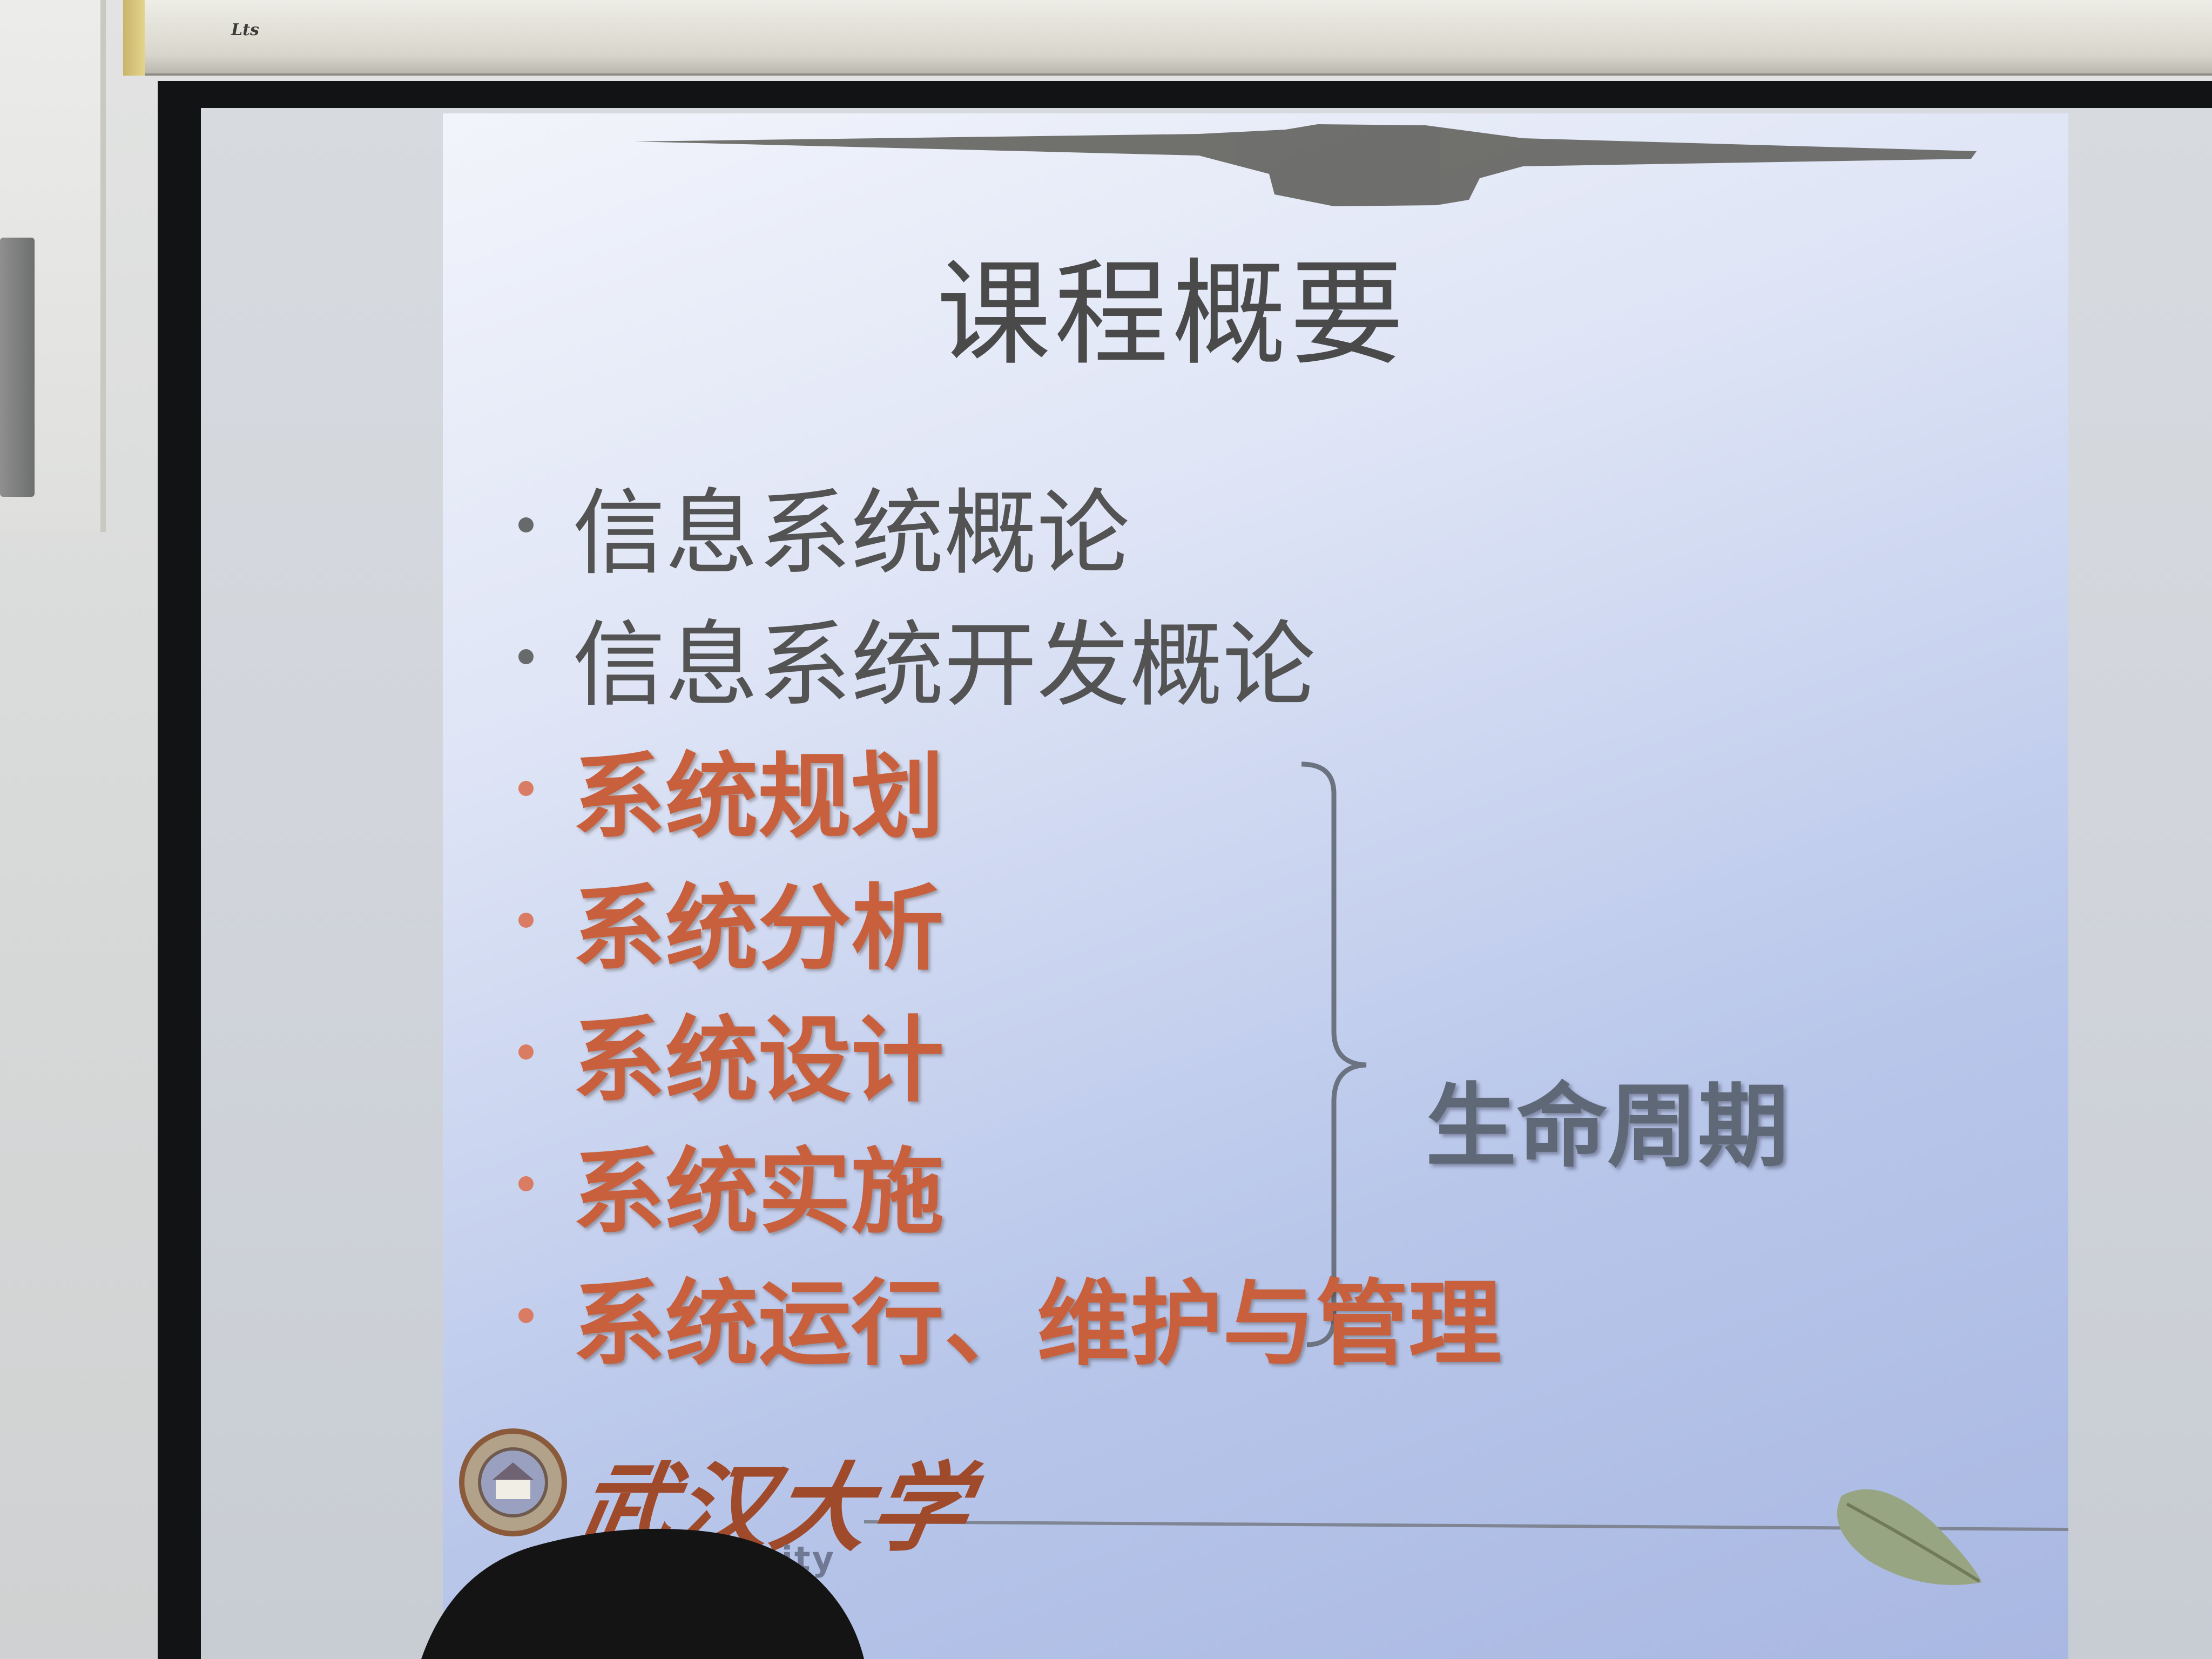 Image resolution: width=2212 pixels, height=1659 pixels. Describe the element at coordinates (642, 1593) in the screenshot. I see `audience-head-silhouette` at that location.